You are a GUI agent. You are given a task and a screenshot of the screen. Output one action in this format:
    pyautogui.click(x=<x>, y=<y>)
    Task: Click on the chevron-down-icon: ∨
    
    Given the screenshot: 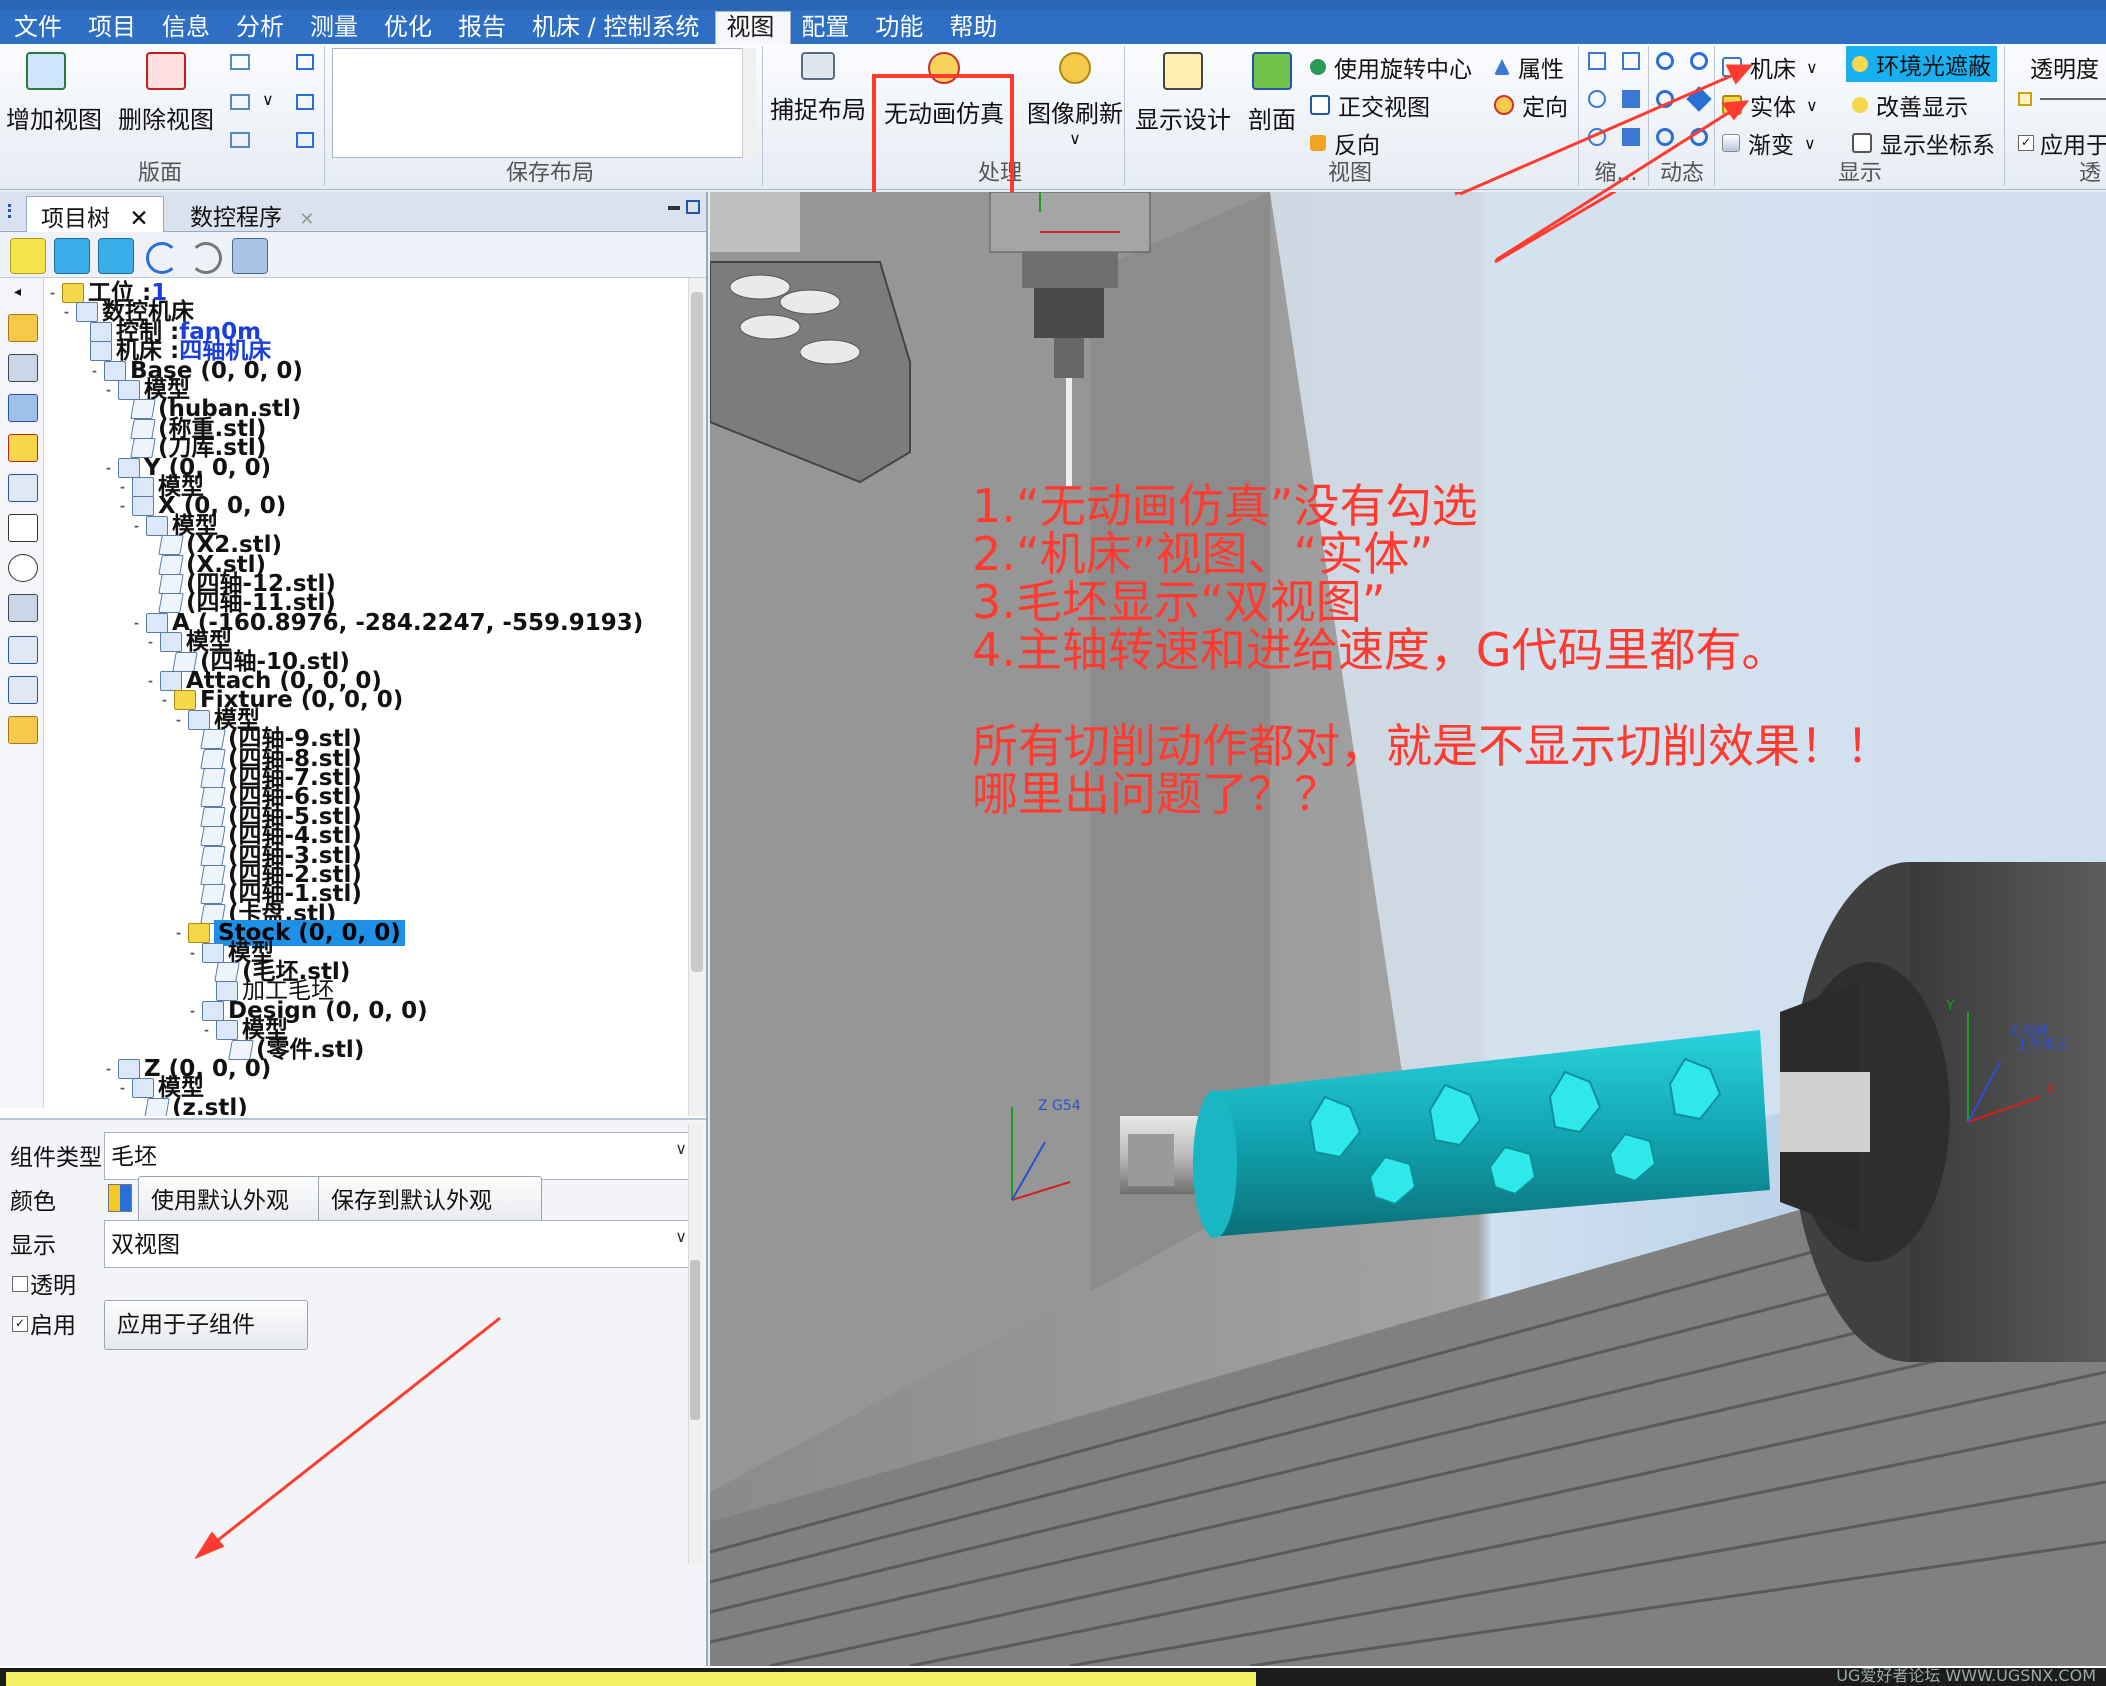 What is the action you would take?
    pyautogui.click(x=268, y=99)
    